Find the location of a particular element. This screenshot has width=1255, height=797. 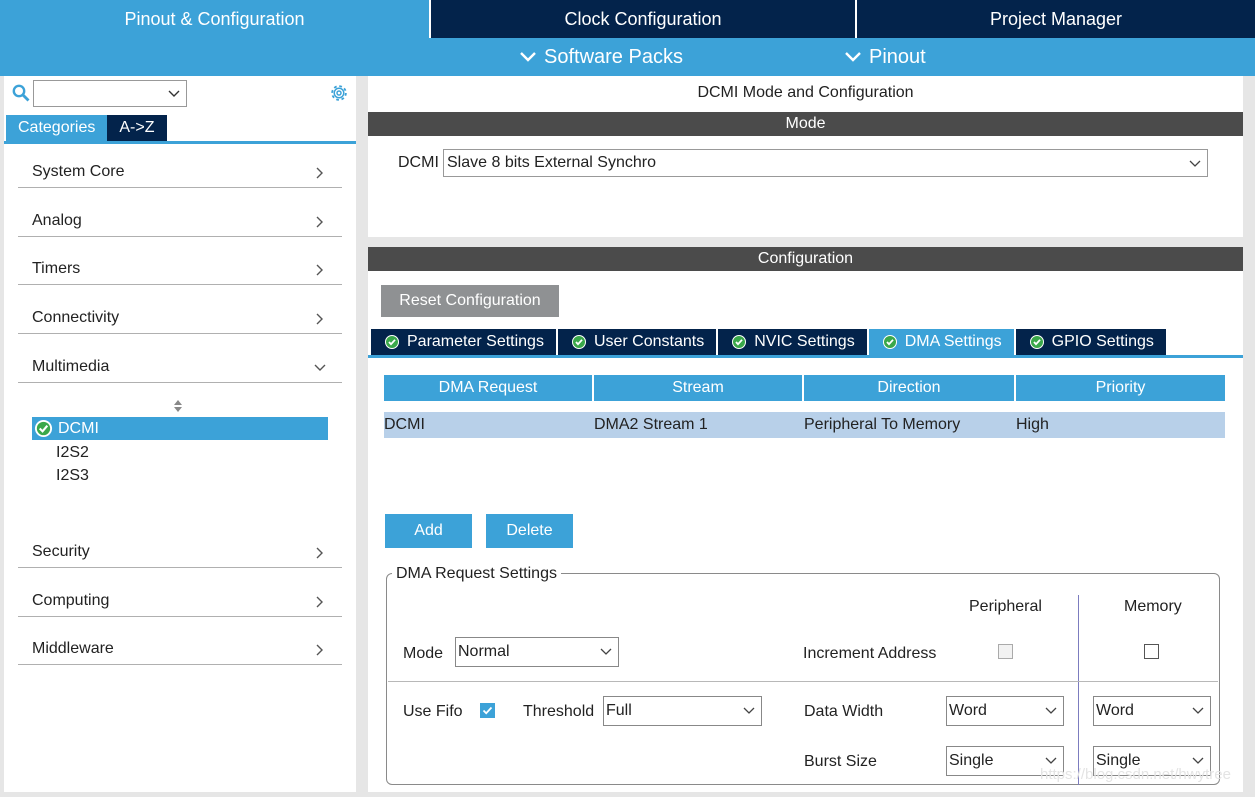

peripheral-column-header: Peripheral is located at coordinates (1005, 606).